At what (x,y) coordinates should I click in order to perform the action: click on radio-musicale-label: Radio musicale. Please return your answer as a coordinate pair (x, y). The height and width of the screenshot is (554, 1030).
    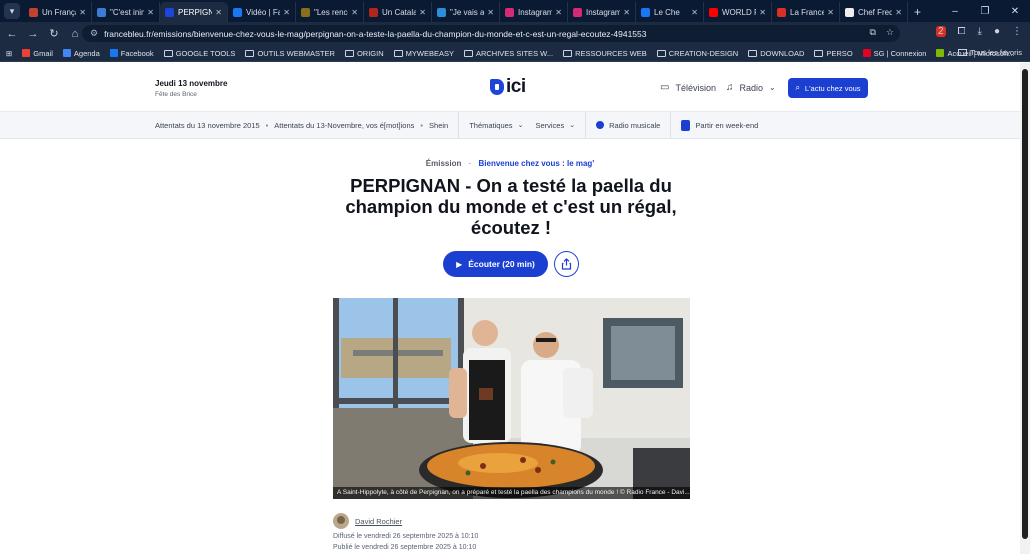
    Looking at the image, I should click on (635, 125).